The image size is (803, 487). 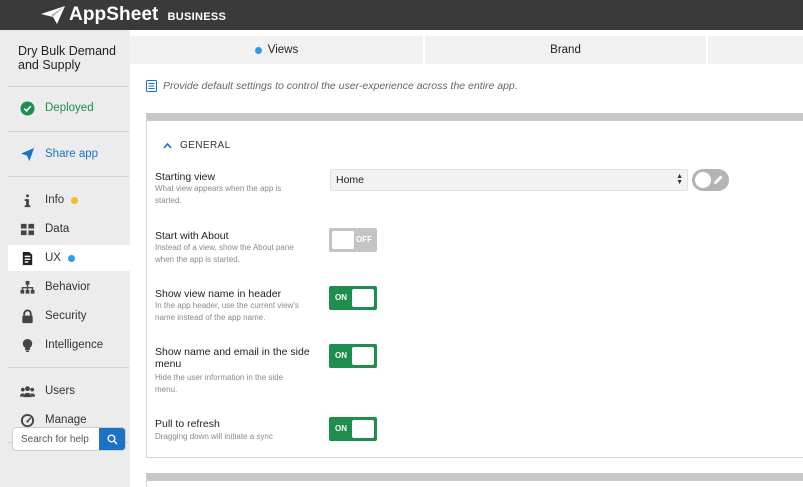 I want to click on sidebar-item-share-app: Share app, so click(x=69, y=154).